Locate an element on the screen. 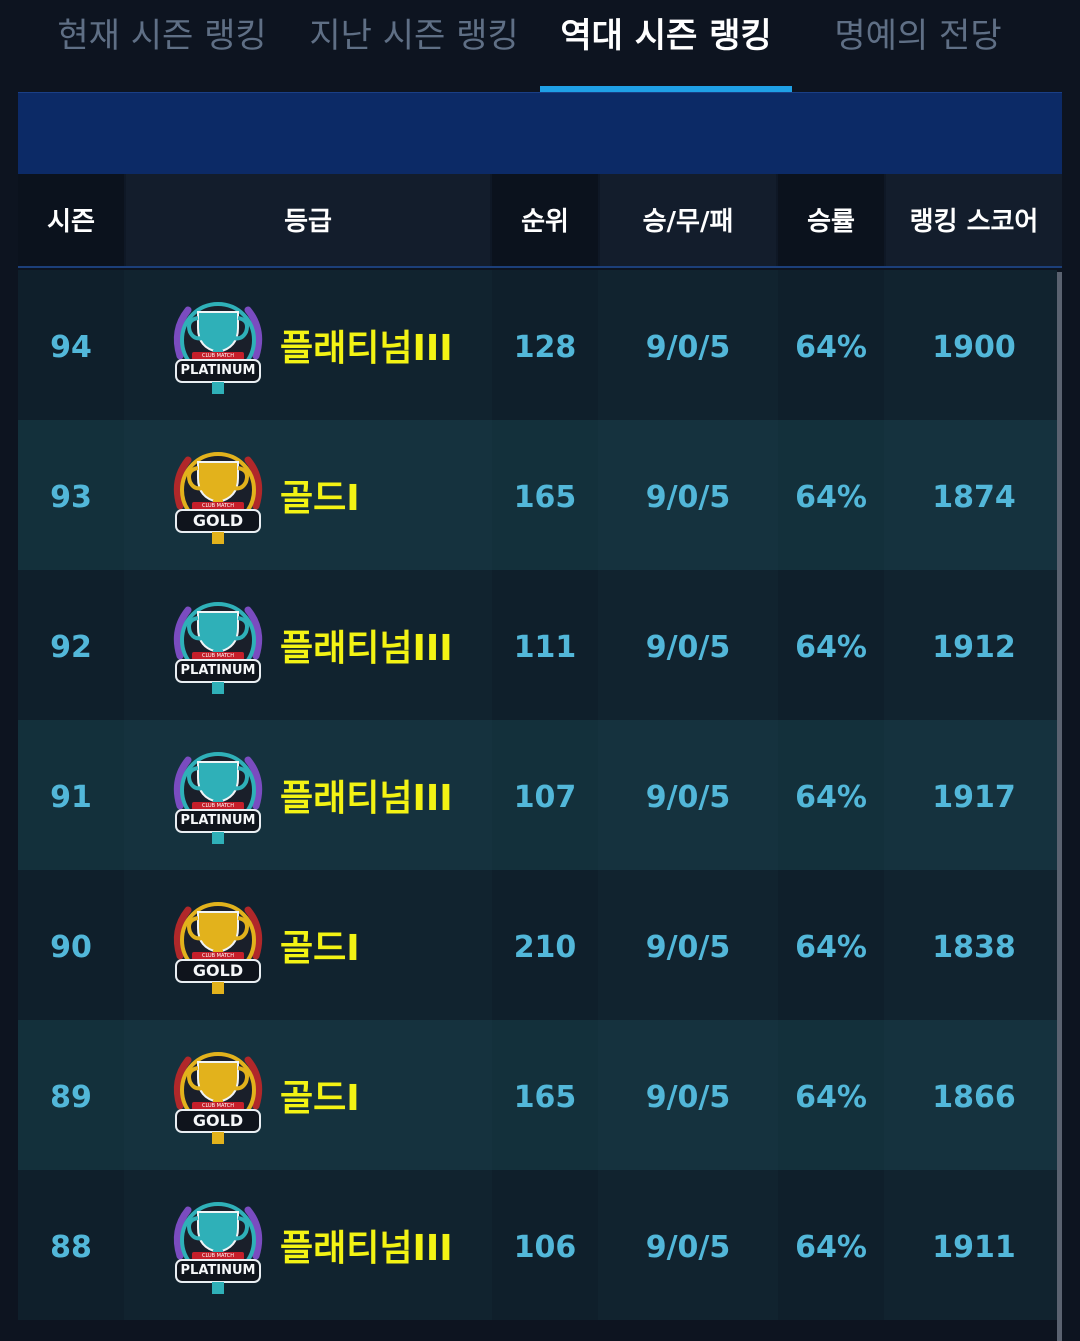 The image size is (1080, 1341). season-cell: 93 is located at coordinates (71, 495).